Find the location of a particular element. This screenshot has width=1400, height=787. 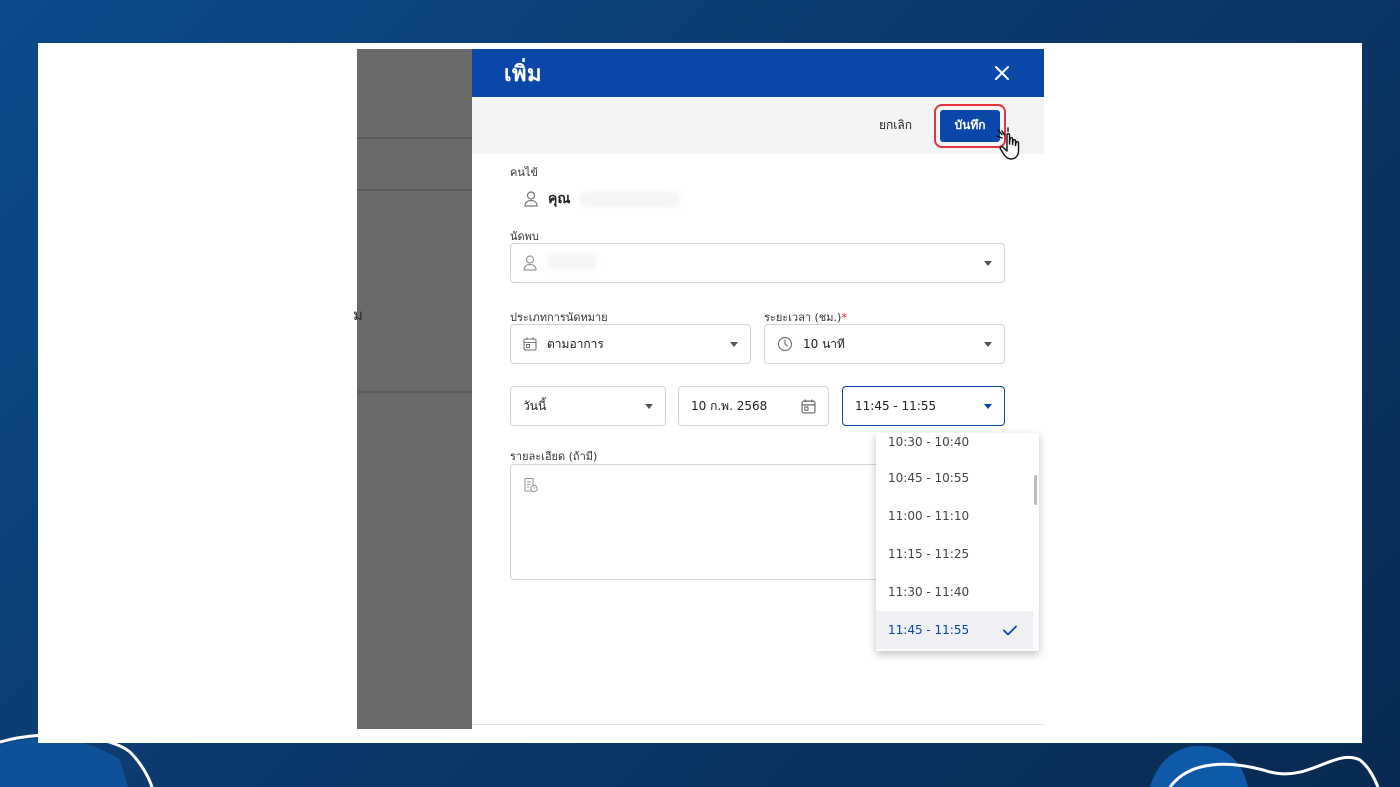

time-slot-option: 11:30 - 11:40 is located at coordinates (954, 592).